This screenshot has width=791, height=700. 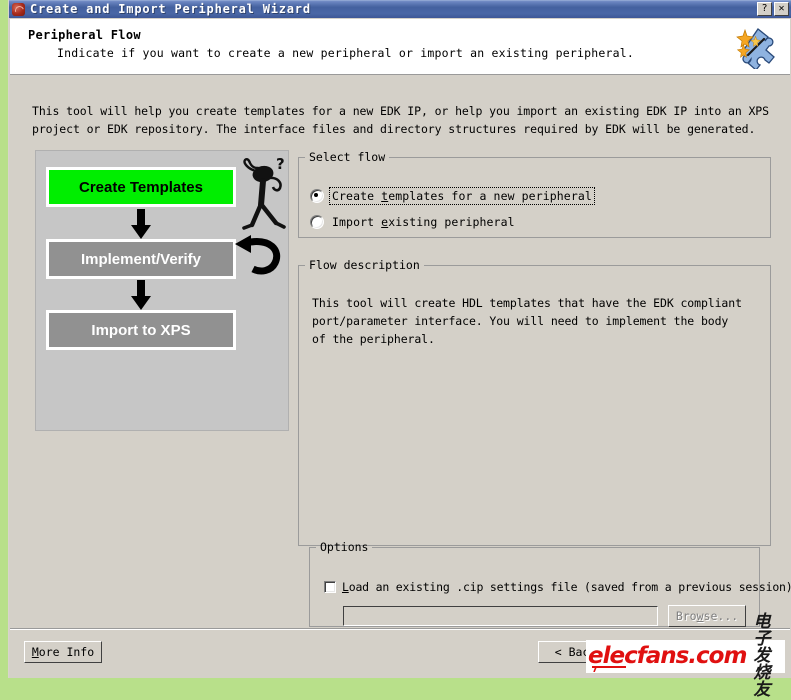 I want to click on loop-arrow-icon, so click(x=257, y=255).